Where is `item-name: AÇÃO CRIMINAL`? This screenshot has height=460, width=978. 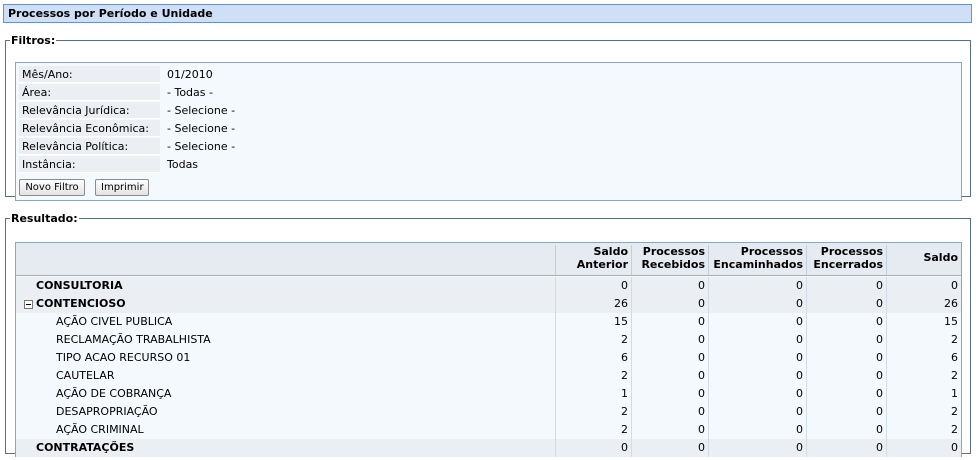
item-name: AÇÃO CRIMINAL is located at coordinates (100, 429).